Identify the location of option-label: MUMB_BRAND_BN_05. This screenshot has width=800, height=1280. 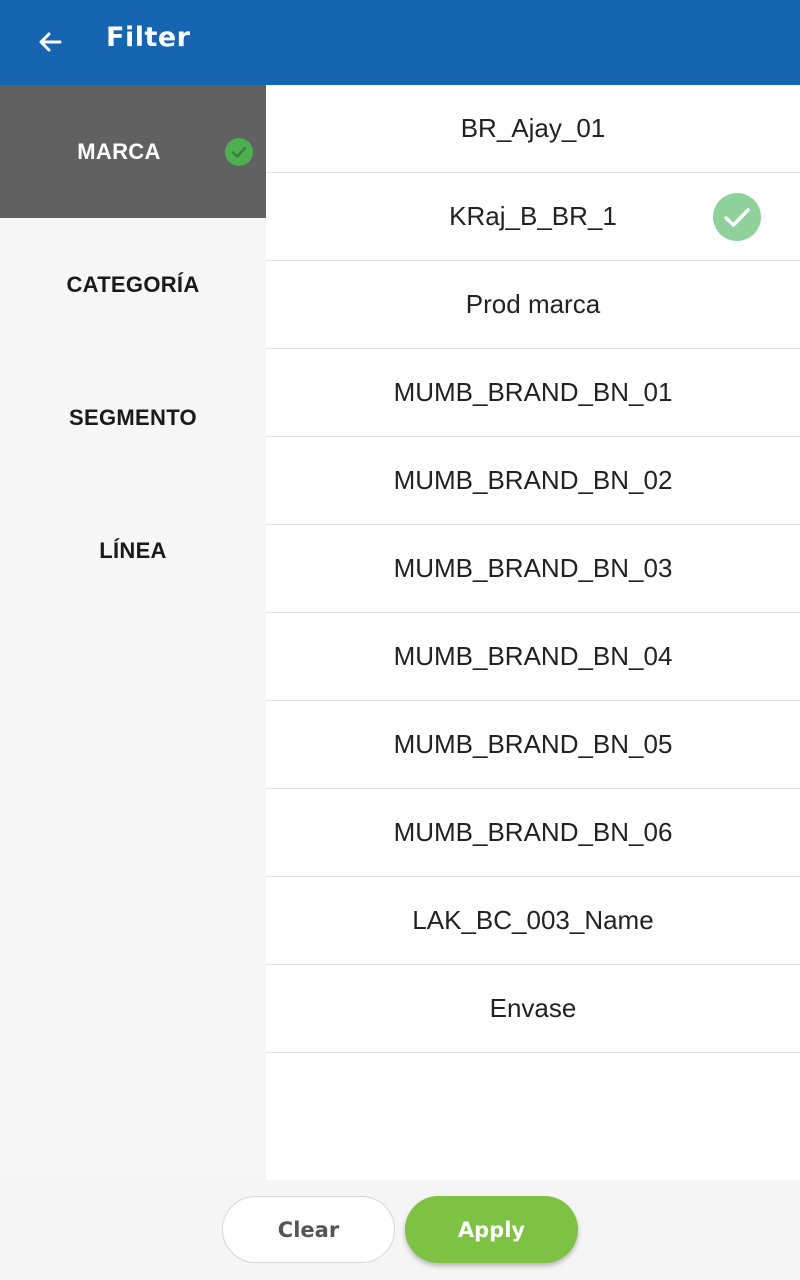
(533, 744).